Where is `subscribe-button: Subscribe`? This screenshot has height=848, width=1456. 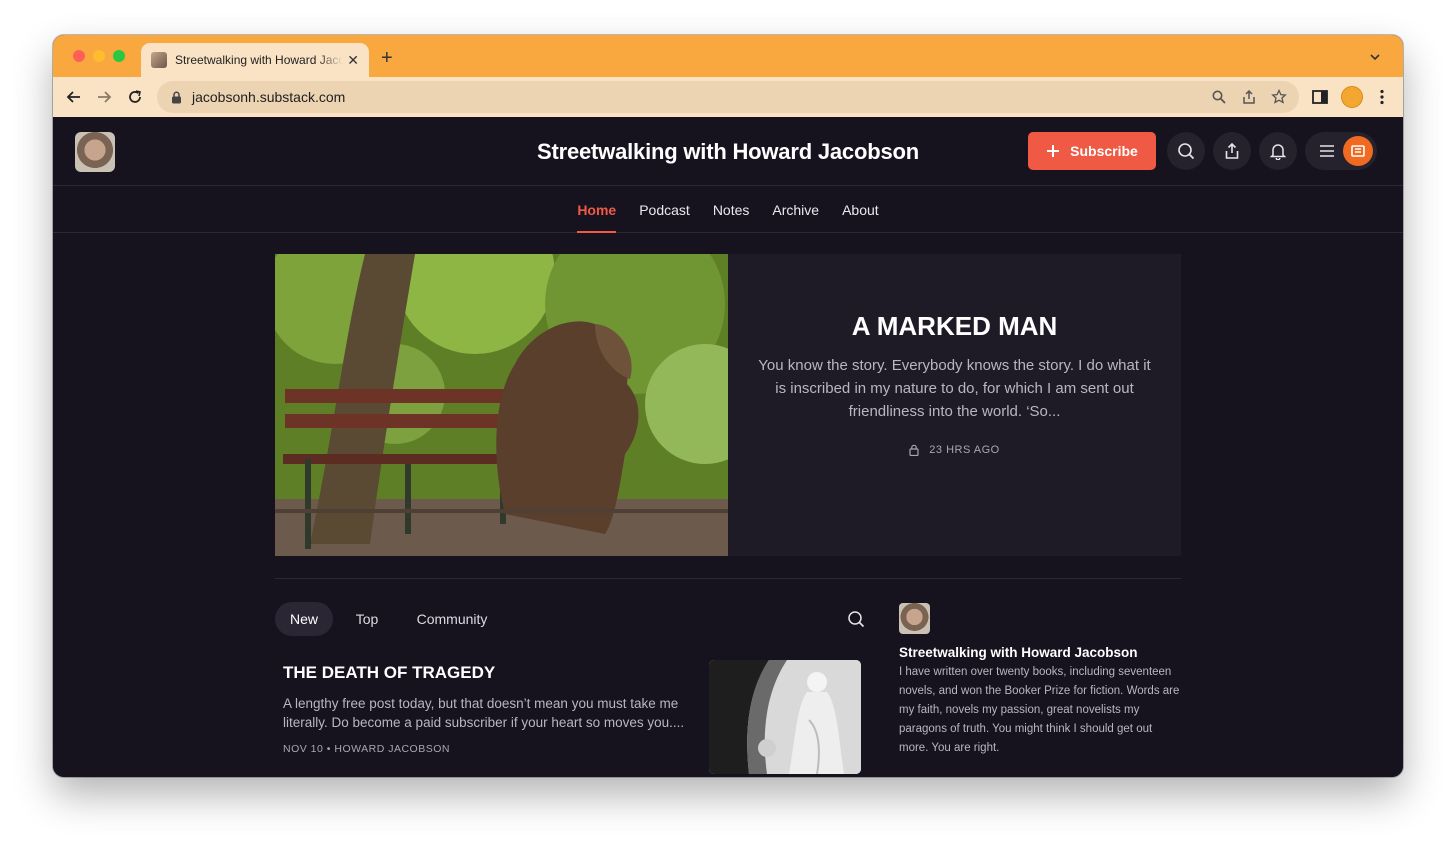 subscribe-button: Subscribe is located at coordinates (1092, 151).